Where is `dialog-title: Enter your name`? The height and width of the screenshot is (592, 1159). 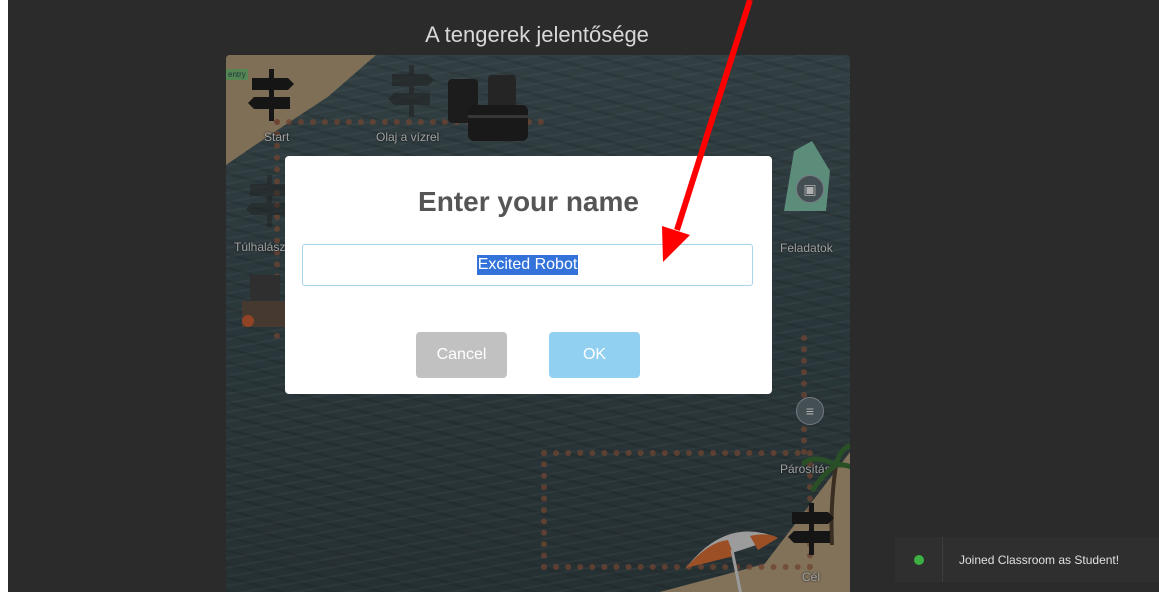
dialog-title: Enter your name is located at coordinates (528, 201).